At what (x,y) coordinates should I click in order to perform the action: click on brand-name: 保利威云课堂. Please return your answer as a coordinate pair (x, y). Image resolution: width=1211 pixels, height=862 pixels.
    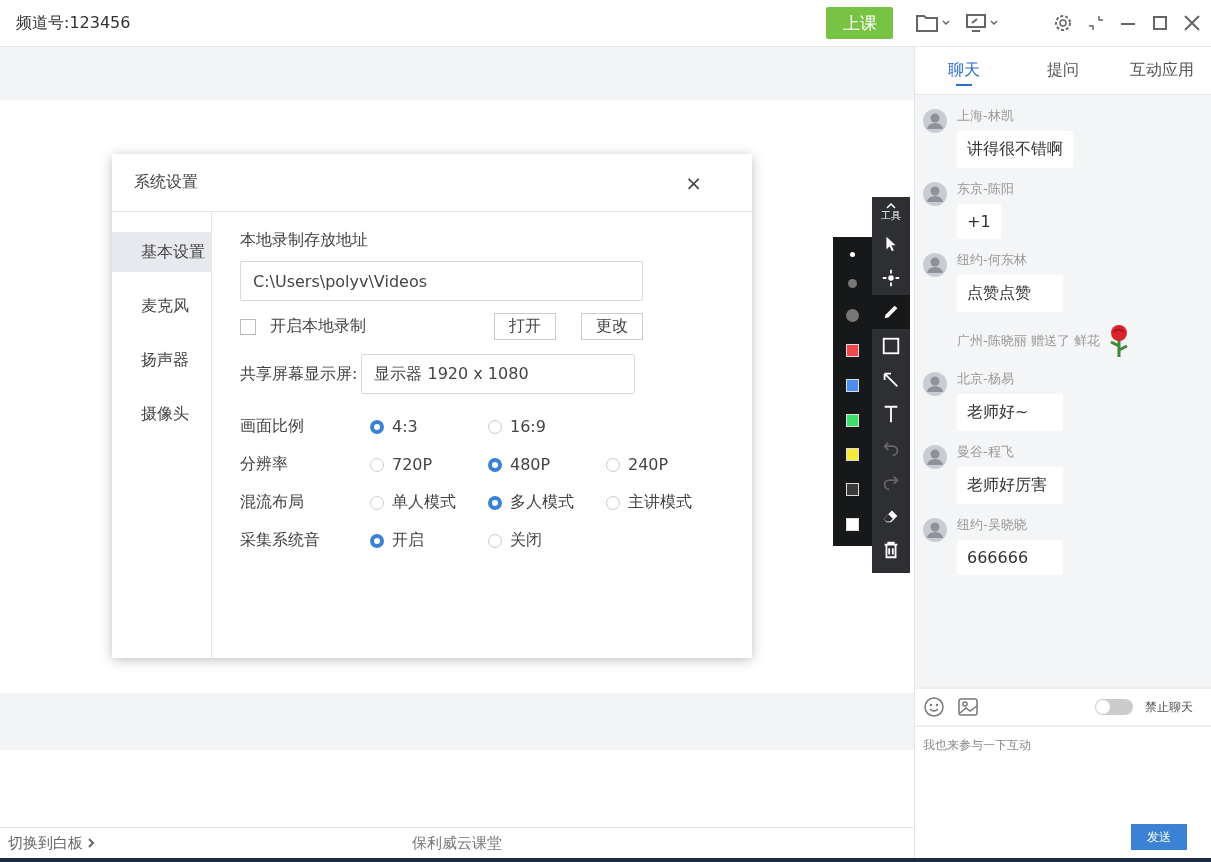
    Looking at the image, I should click on (457, 842).